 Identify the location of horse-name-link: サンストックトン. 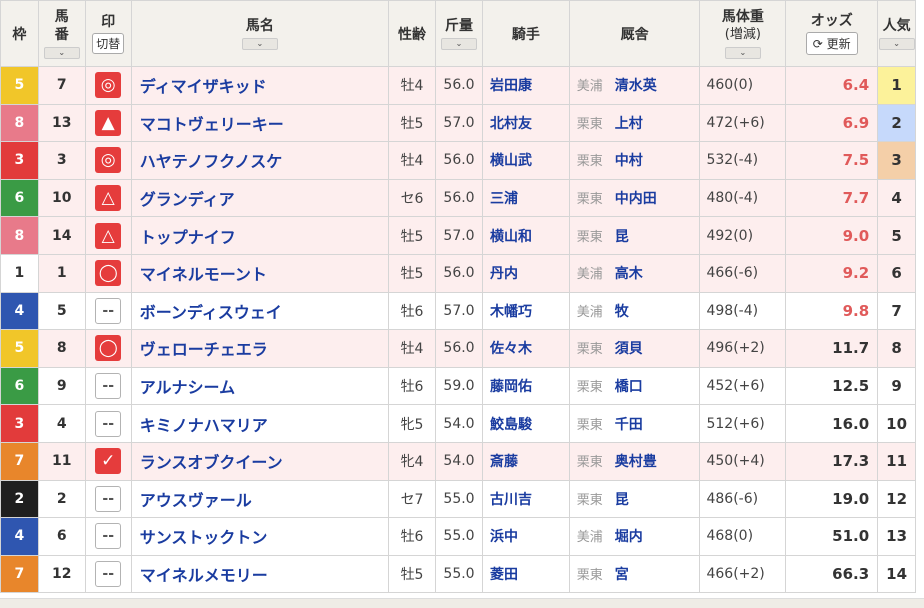
(260, 536).